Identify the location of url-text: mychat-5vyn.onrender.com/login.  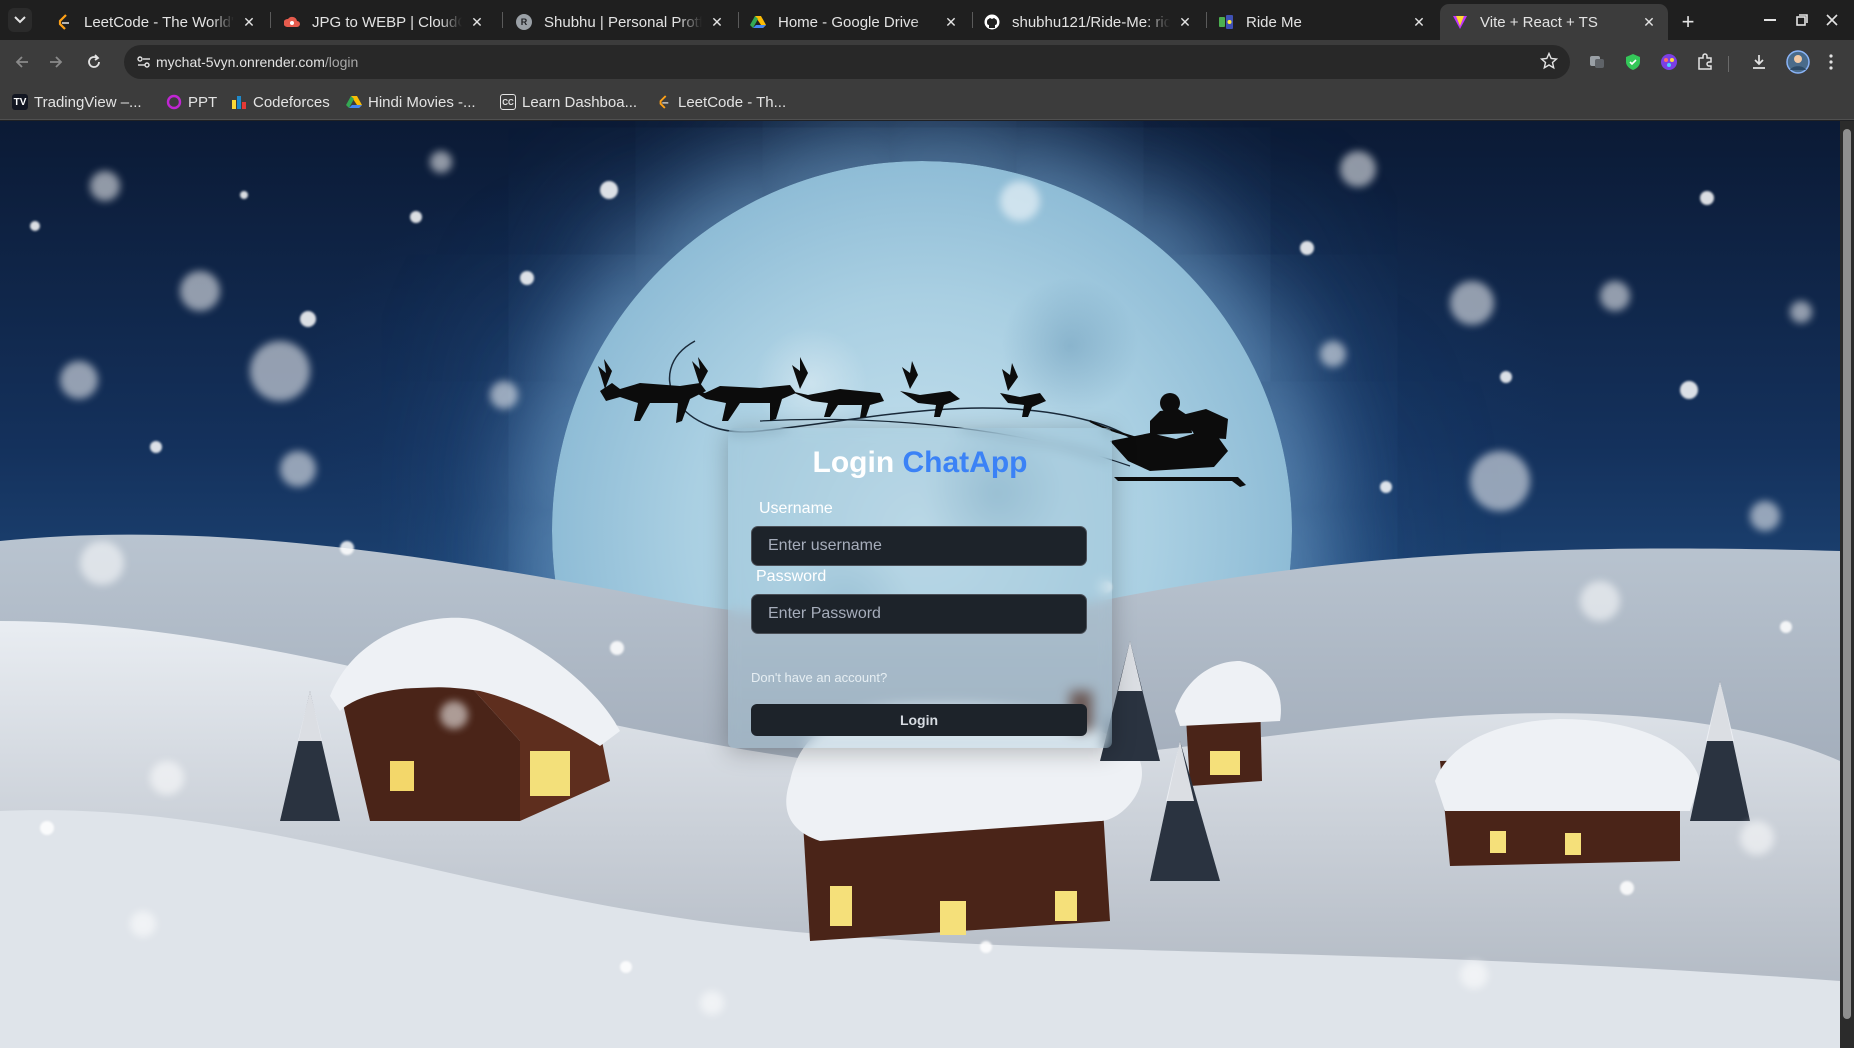
(257, 62).